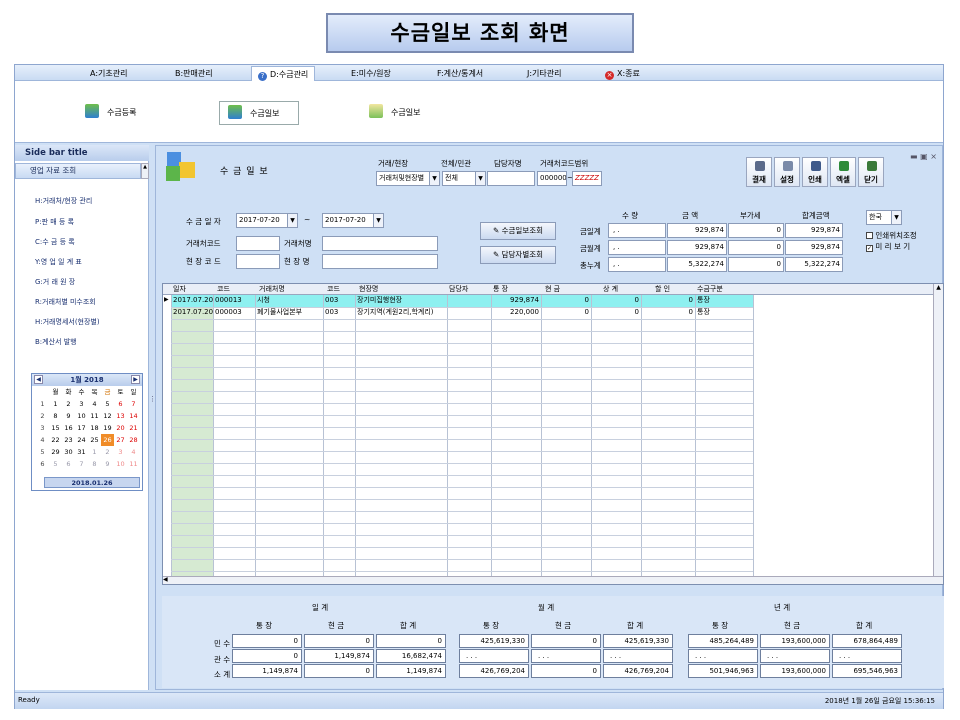 The image size is (960, 720). Describe the element at coordinates (871, 172) in the screenshot. I see `close-button: 닫기` at that location.